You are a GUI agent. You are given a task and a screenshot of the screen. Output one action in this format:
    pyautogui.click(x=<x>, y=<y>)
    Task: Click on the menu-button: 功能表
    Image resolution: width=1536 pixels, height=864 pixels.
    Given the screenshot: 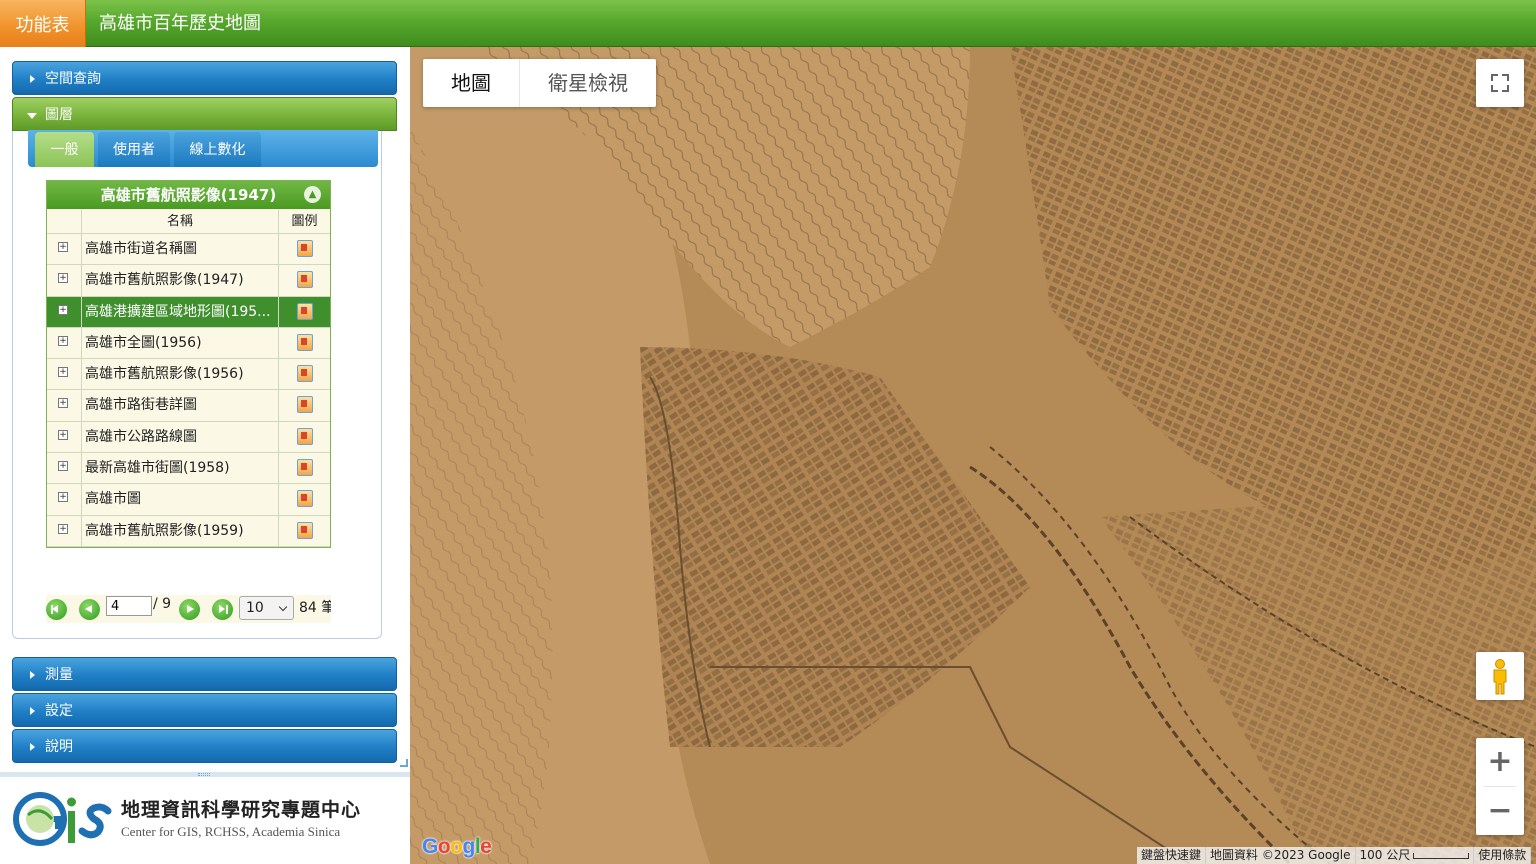 What is the action you would take?
    pyautogui.click(x=43, y=23)
    